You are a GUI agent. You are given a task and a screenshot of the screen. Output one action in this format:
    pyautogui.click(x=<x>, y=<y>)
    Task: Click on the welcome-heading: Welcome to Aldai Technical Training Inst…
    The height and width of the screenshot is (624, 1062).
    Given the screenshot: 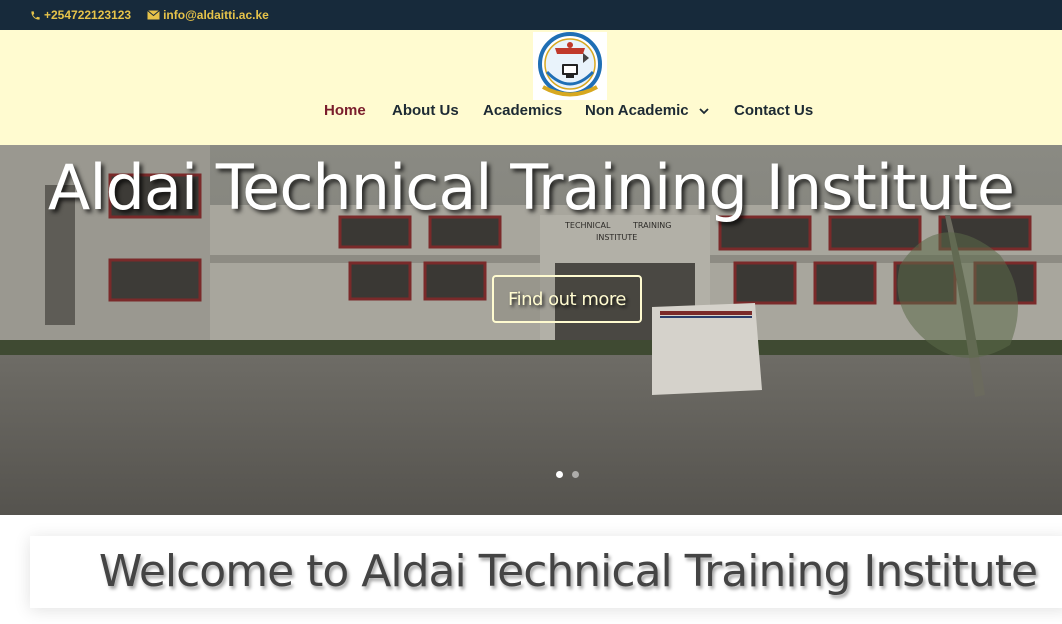 What is the action you would take?
    pyautogui.click(x=568, y=571)
    